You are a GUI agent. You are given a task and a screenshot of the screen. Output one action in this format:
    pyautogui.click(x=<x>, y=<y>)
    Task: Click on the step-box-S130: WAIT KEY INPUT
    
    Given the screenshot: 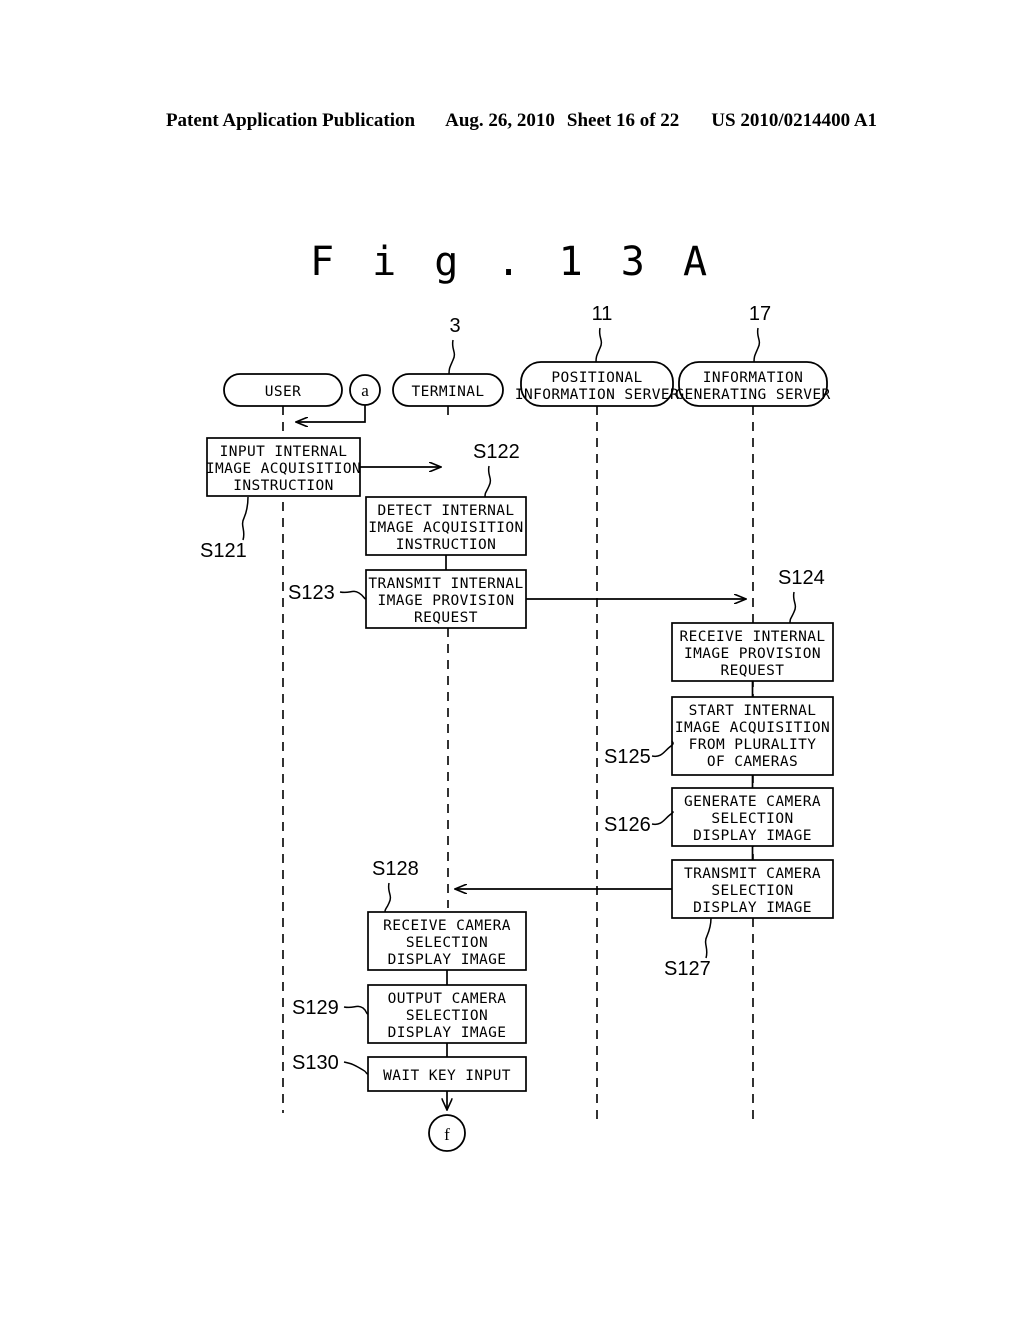 What is the action you would take?
    pyautogui.click(x=447, y=1074)
    